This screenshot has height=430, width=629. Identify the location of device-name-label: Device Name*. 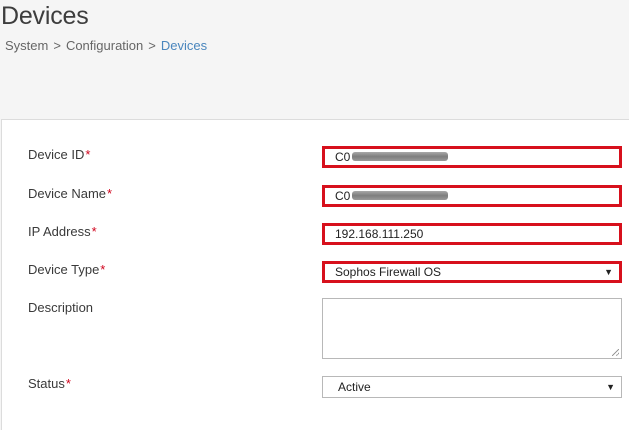
(70, 193).